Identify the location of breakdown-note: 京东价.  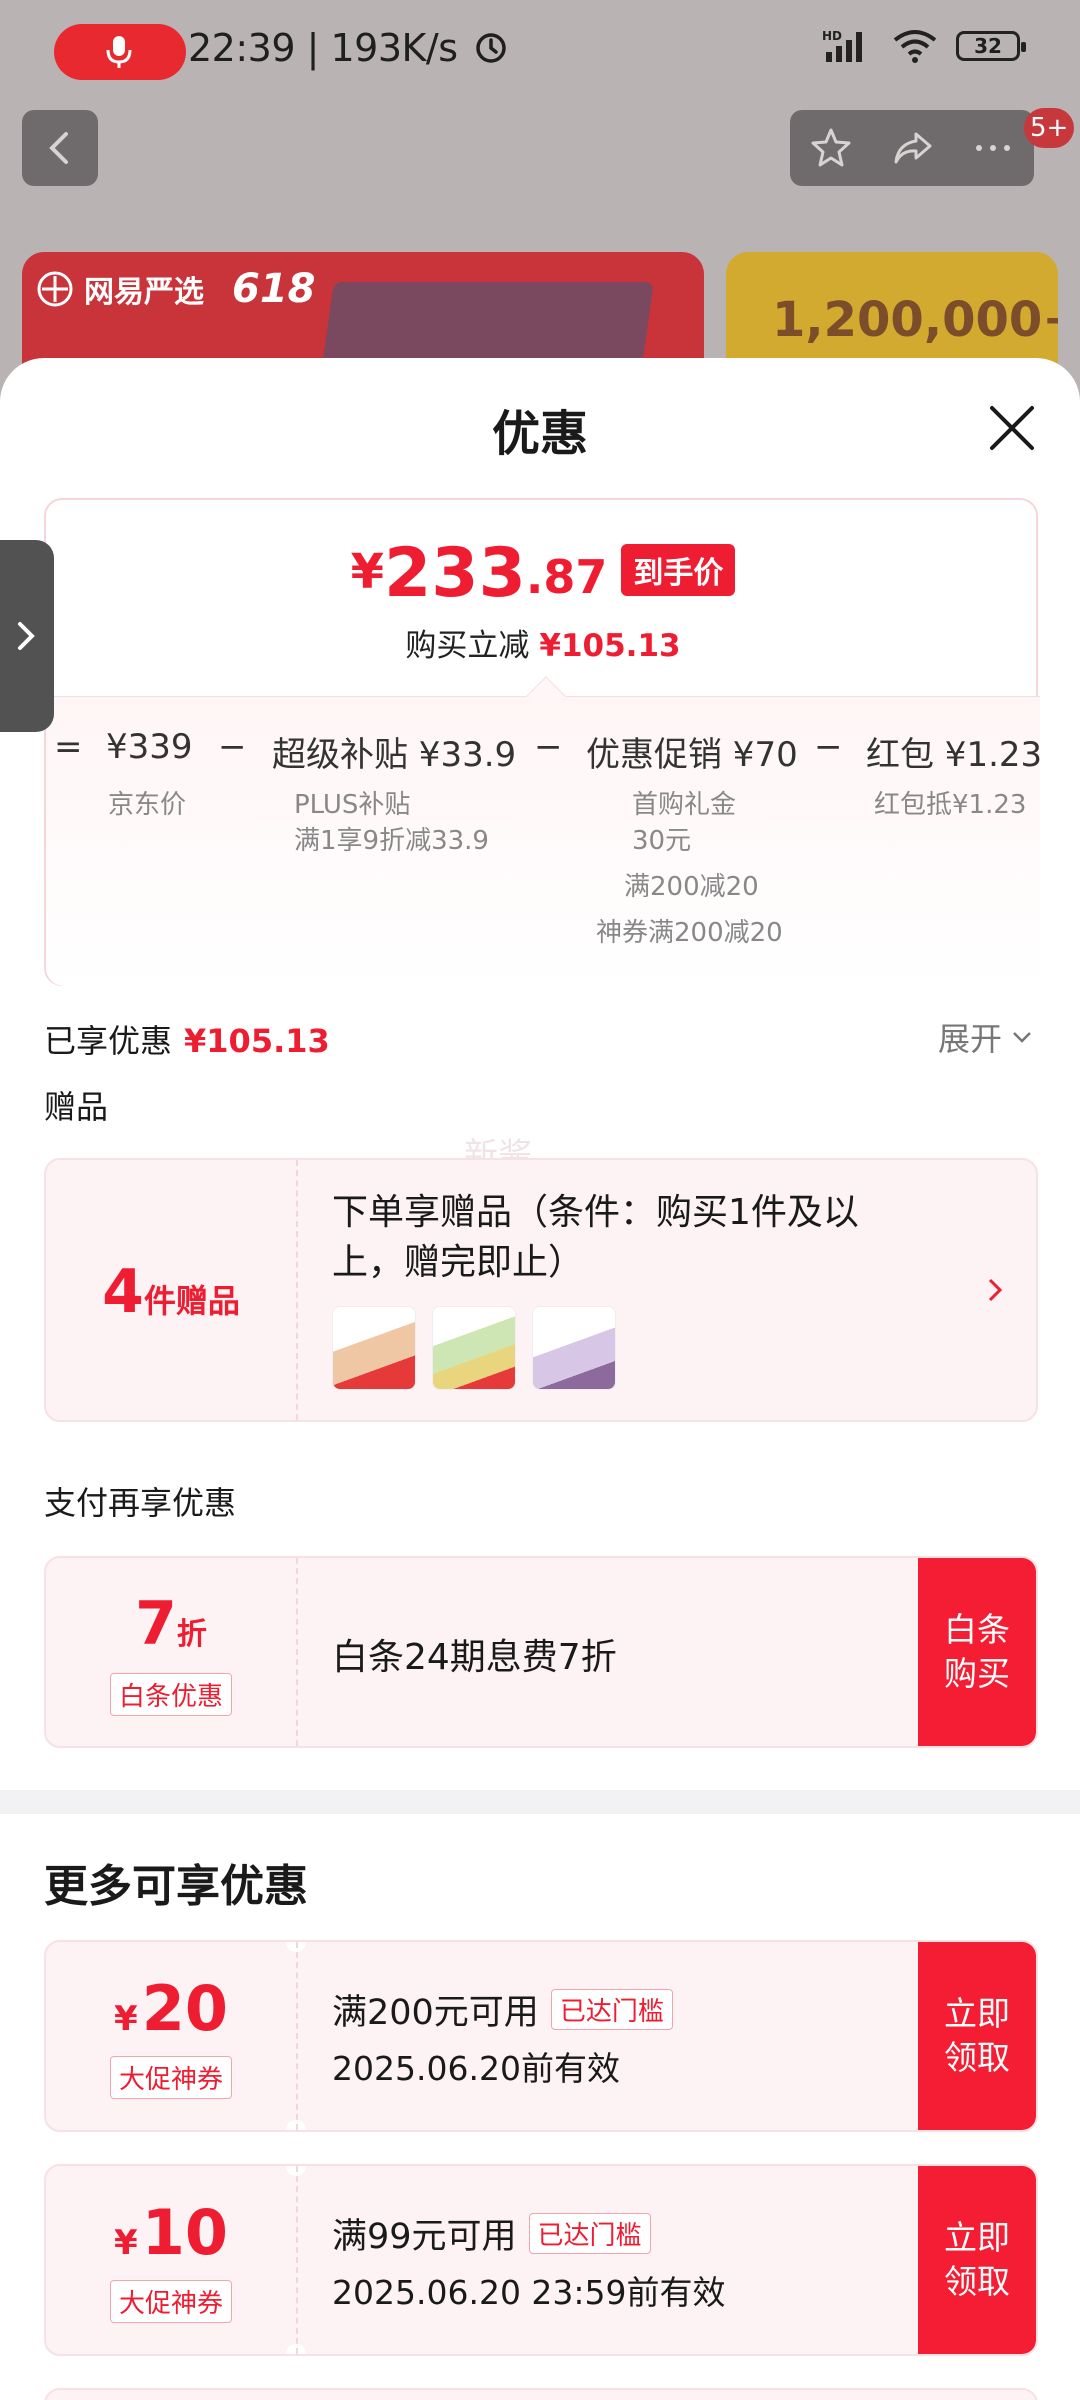
(147, 805).